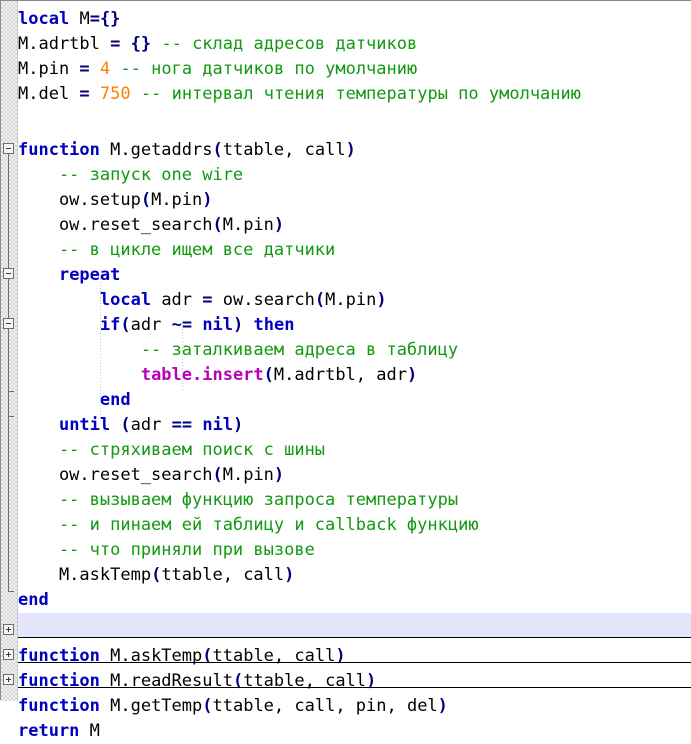 The height and width of the screenshot is (744, 691). I want to click on token-op: {}, so click(141, 44).